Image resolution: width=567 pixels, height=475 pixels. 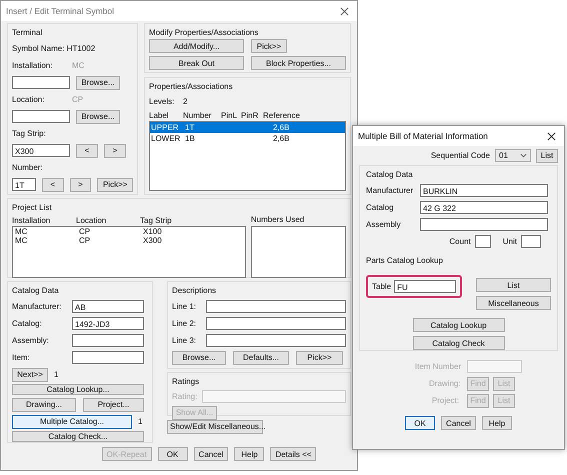 I want to click on column-header: Number, so click(x=197, y=115).